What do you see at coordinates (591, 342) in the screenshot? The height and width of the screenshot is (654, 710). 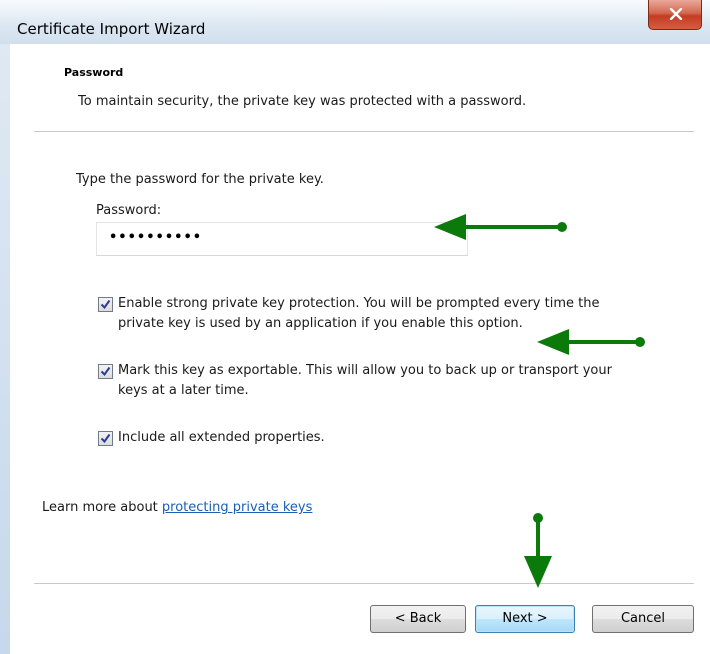 I see `arrow-to-strong-protection` at bounding box center [591, 342].